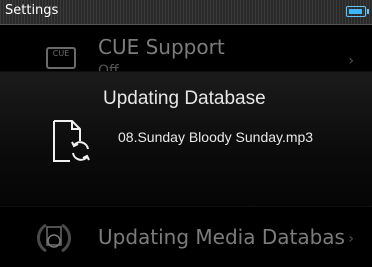 This screenshot has height=267, width=372. What do you see at coordinates (71, 141) in the screenshot?
I see `document-refresh-icon` at bounding box center [71, 141].